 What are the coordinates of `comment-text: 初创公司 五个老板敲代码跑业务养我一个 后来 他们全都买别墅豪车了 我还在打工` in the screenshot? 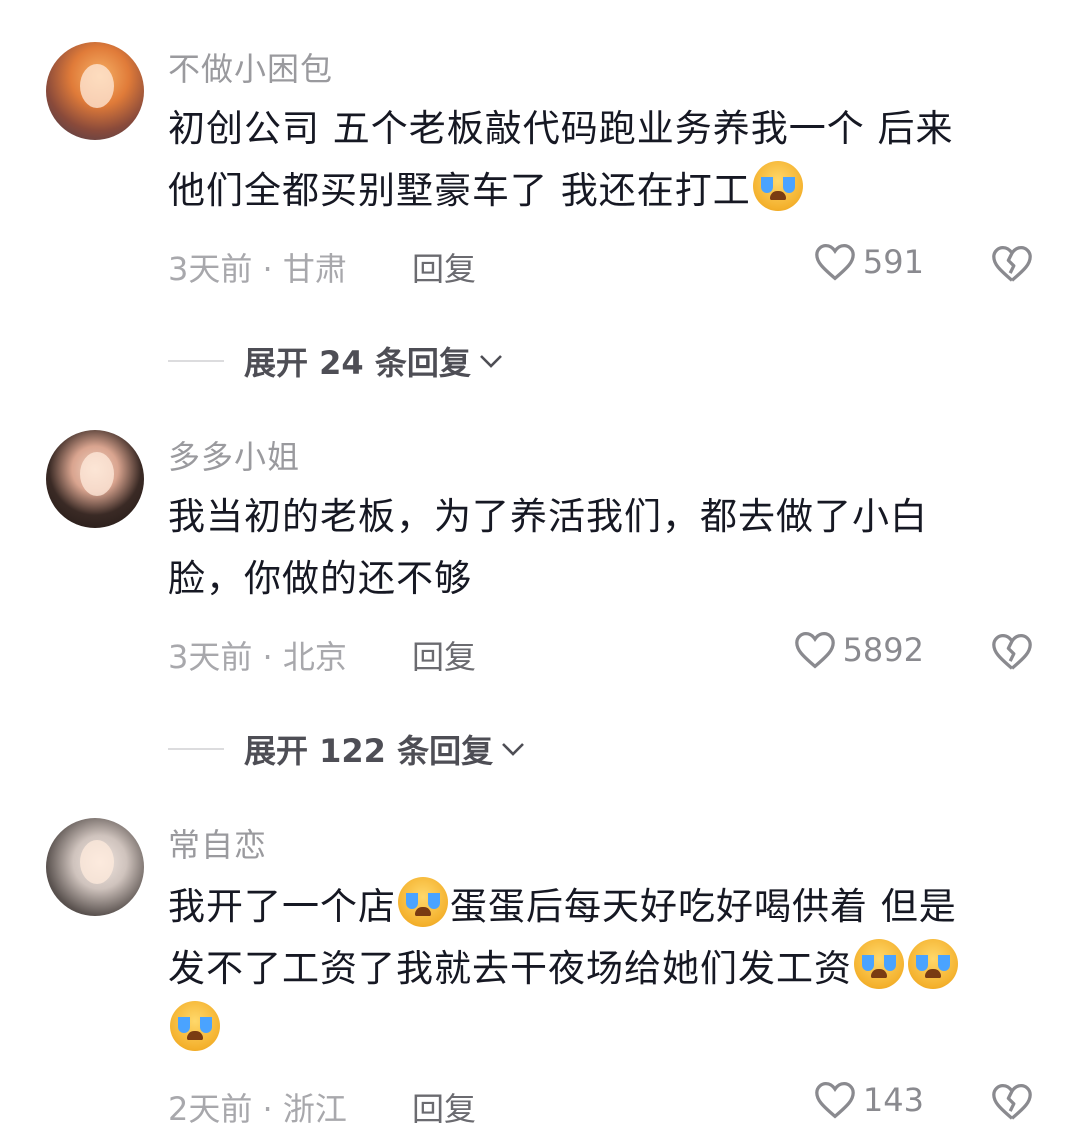 It's located at (561, 159).